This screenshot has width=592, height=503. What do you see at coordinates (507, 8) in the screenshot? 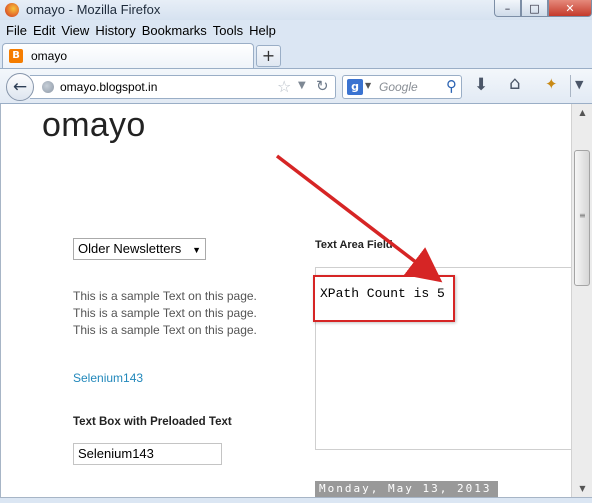
I see `minimize-button: –` at bounding box center [507, 8].